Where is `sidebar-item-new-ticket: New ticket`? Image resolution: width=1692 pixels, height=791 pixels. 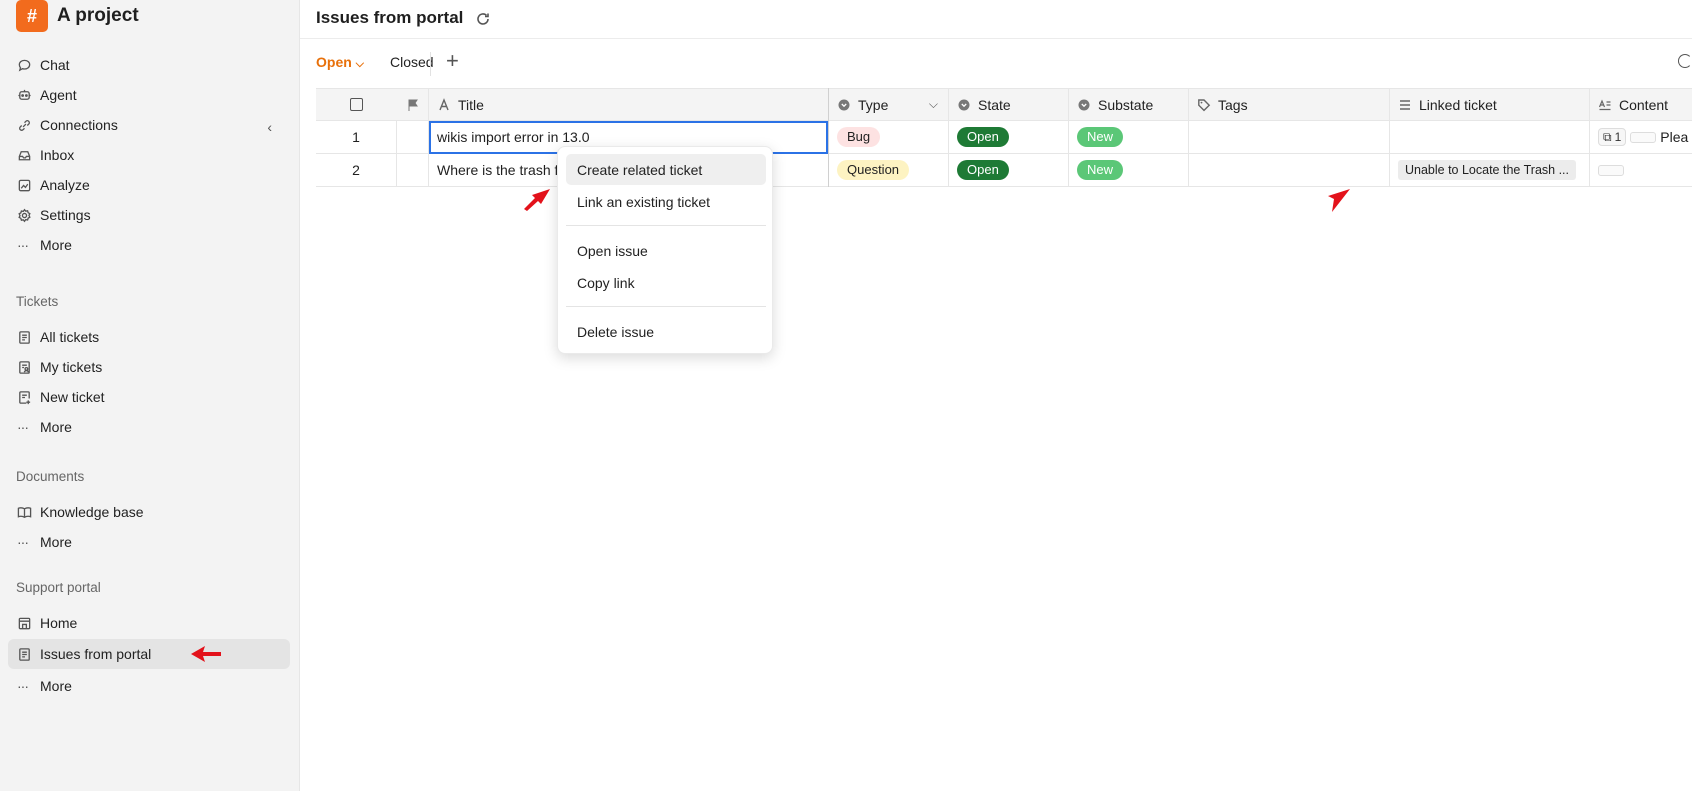
sidebar-item-new-ticket: New ticket is located at coordinates (149, 397).